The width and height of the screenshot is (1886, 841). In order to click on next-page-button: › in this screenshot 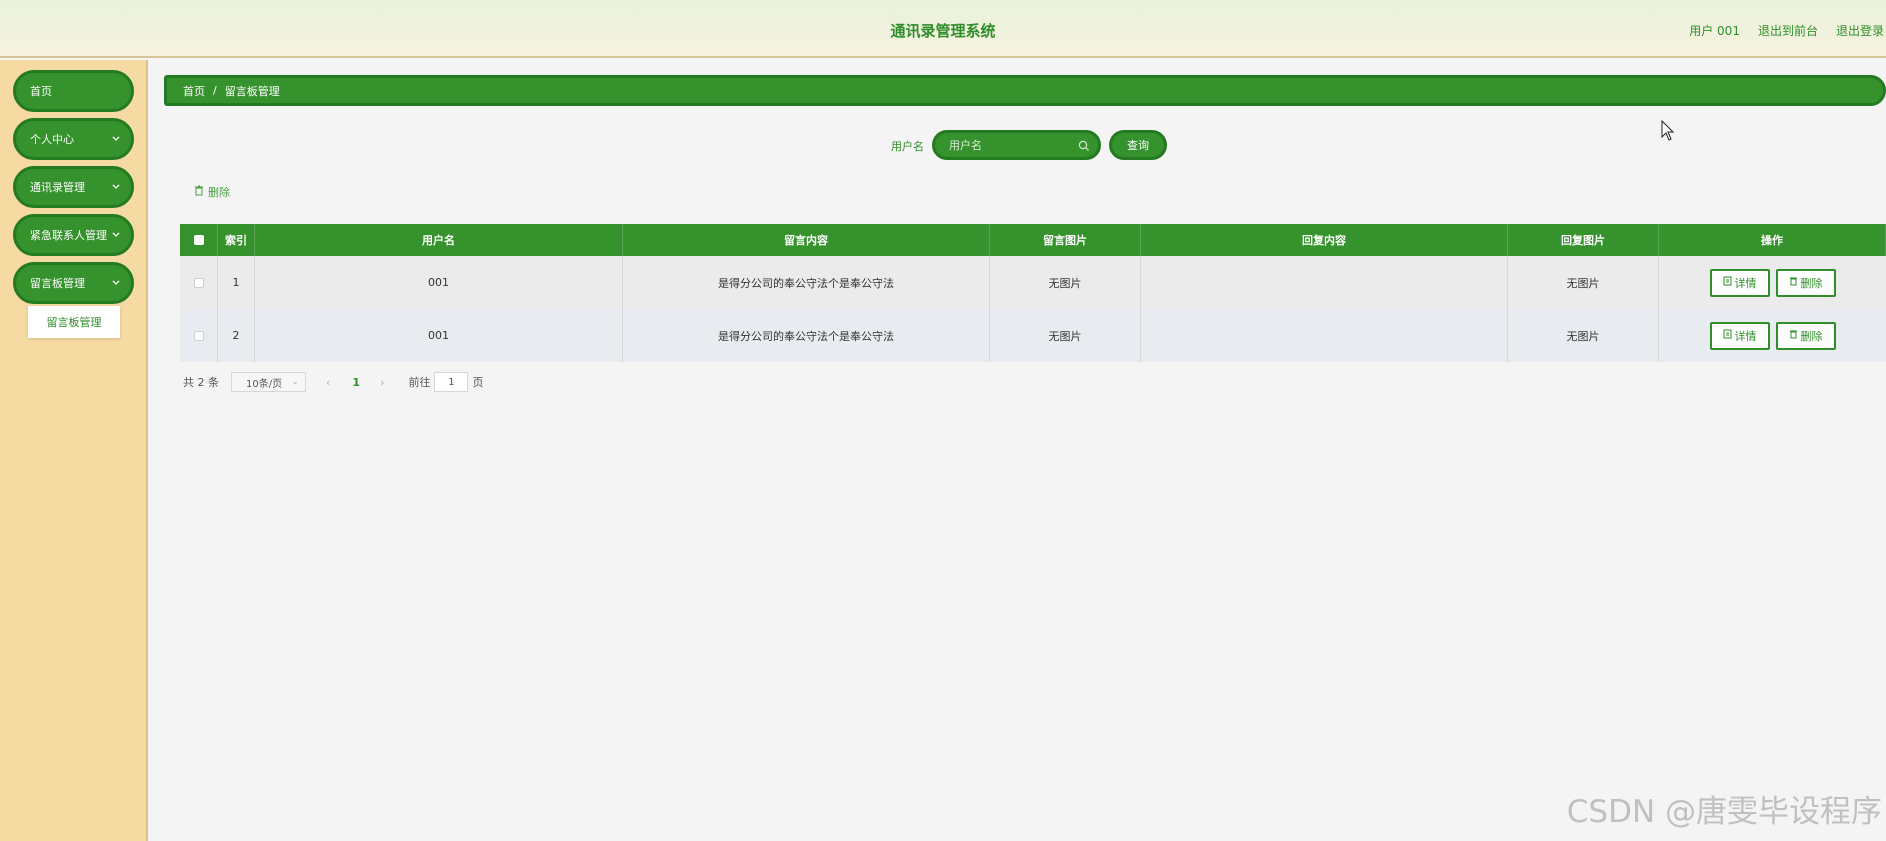, I will do `click(382, 382)`.